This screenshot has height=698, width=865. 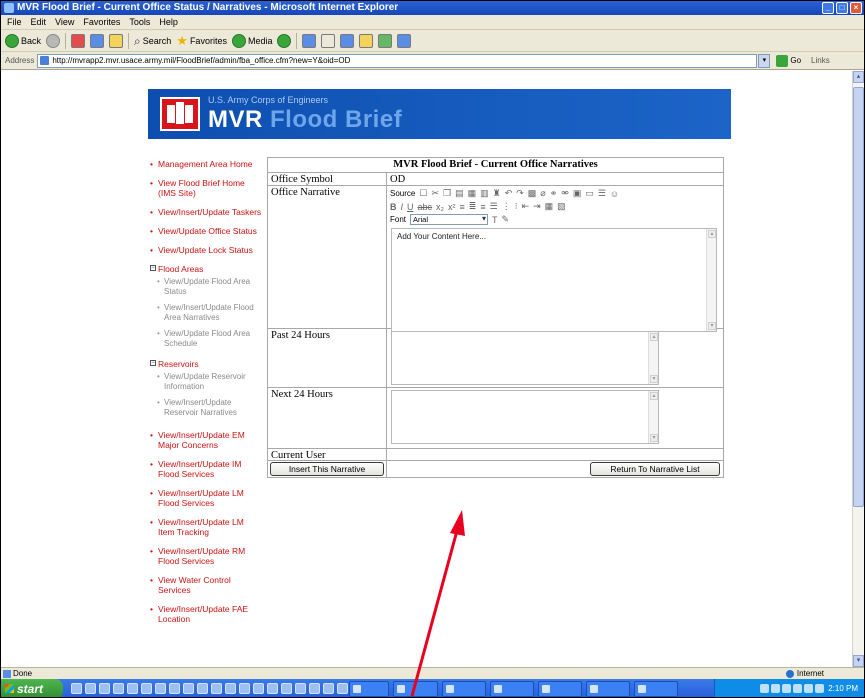 I want to click on nav-office-status: View/Update Office Status, so click(x=206, y=231).